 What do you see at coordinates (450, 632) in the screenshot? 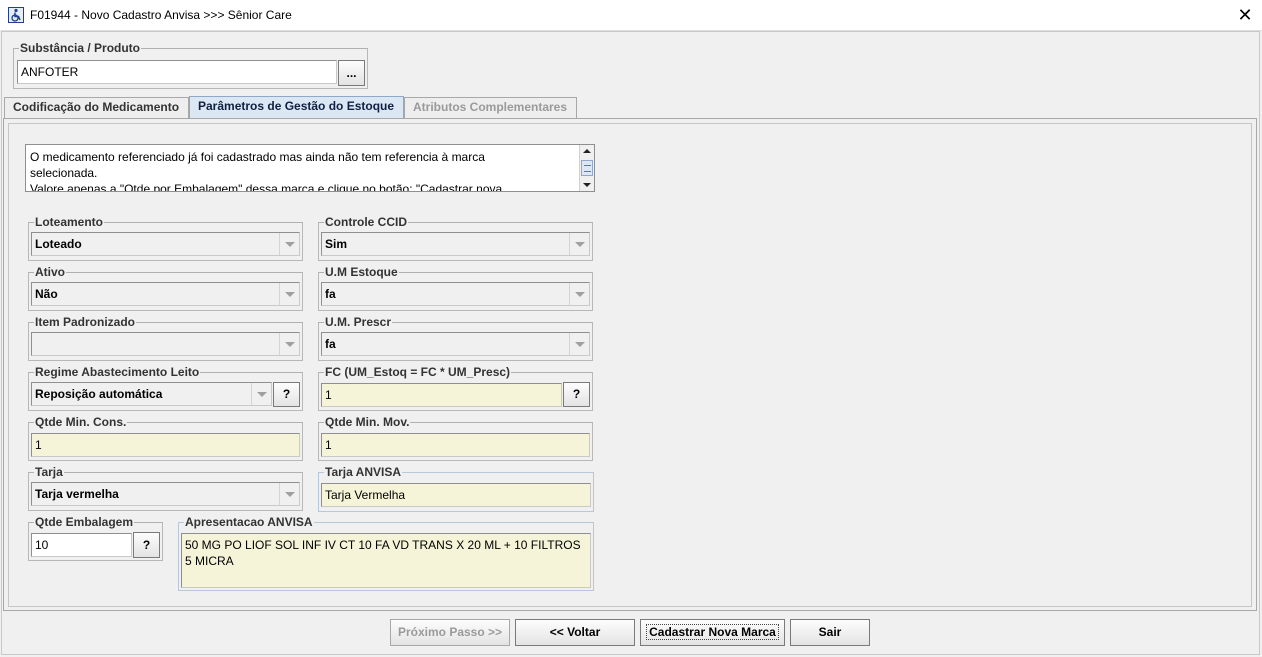
I see `proximo-passo-button: Próximo Passo >>` at bounding box center [450, 632].